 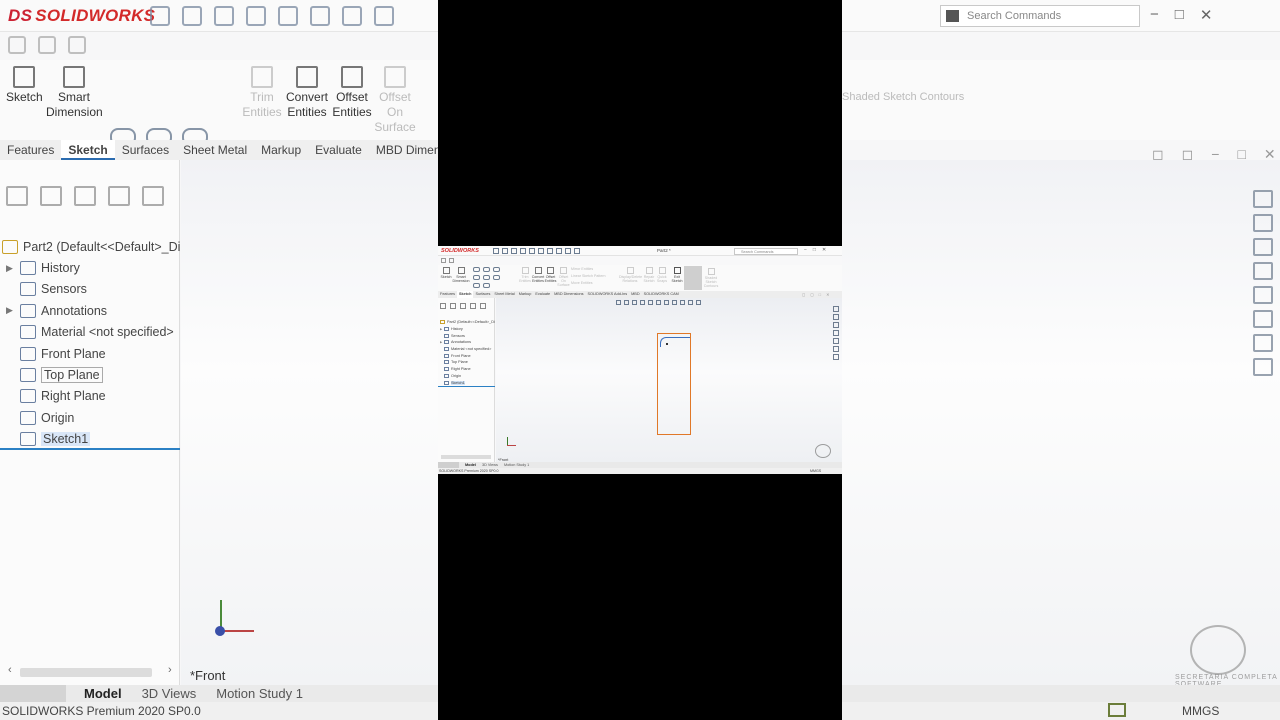 What do you see at coordinates (682, 302) in the screenshot?
I see `apply-scene-icon` at bounding box center [682, 302].